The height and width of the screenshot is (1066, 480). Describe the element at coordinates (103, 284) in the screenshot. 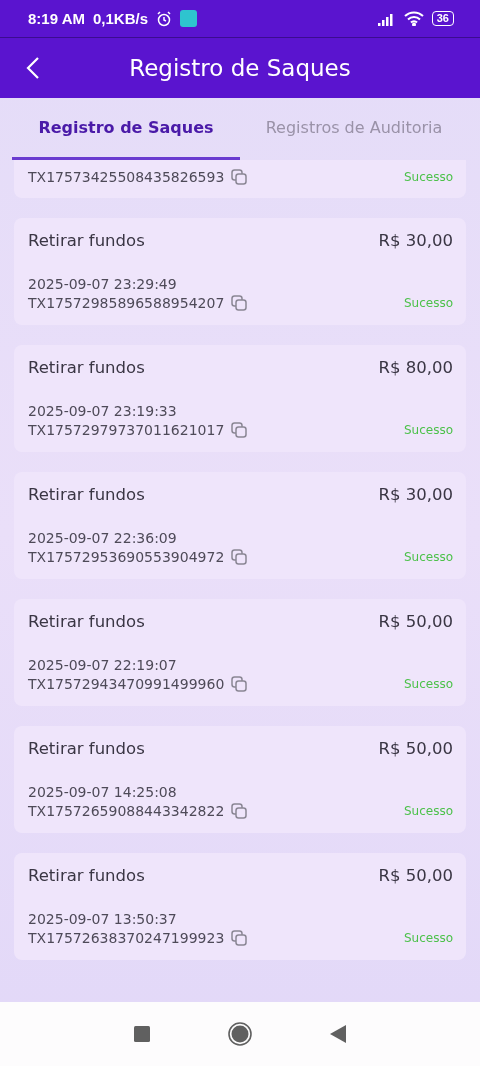

I see `record-date: 2025-09-07 23:29:49` at that location.